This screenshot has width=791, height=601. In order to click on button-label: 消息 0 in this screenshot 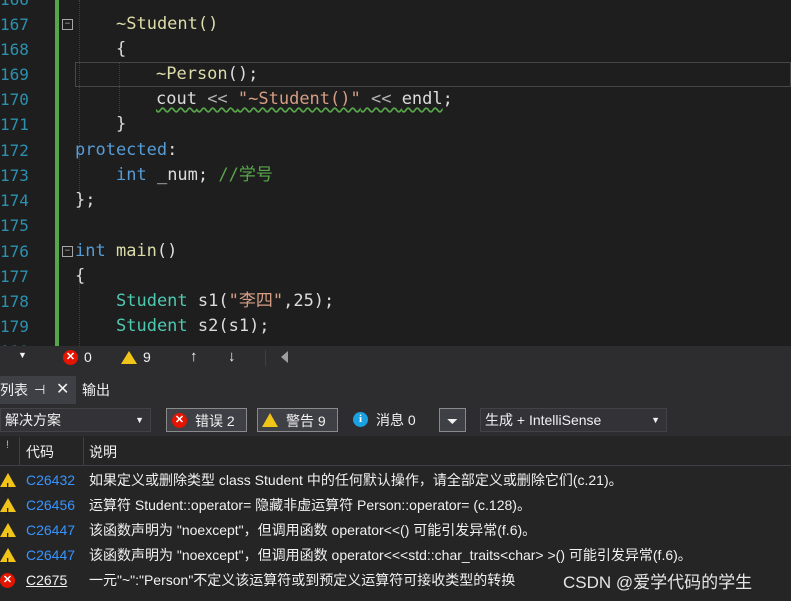, I will do `click(396, 420)`.